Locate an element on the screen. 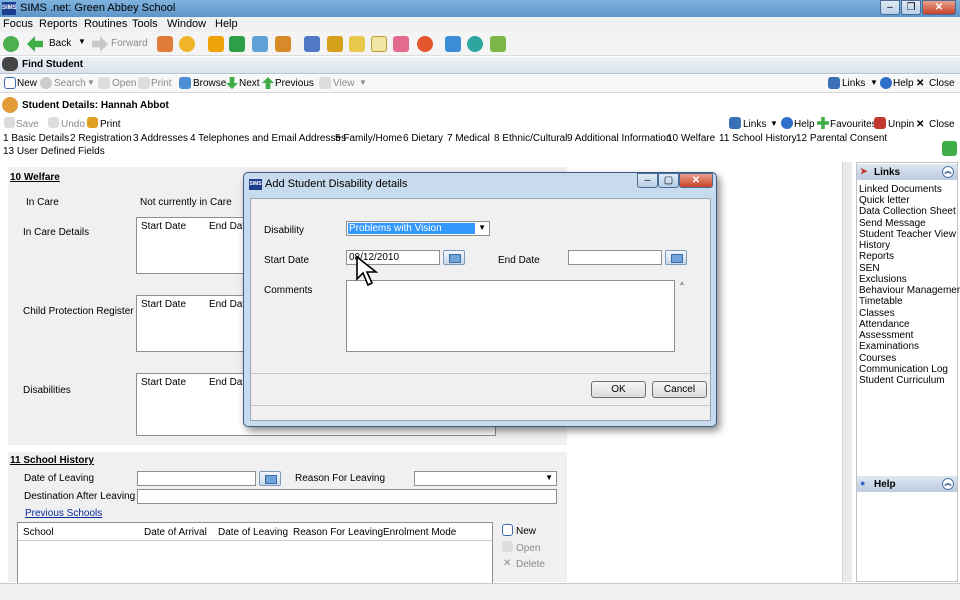 The width and height of the screenshot is (960, 600). close-window-button: ✕ is located at coordinates (939, 7).